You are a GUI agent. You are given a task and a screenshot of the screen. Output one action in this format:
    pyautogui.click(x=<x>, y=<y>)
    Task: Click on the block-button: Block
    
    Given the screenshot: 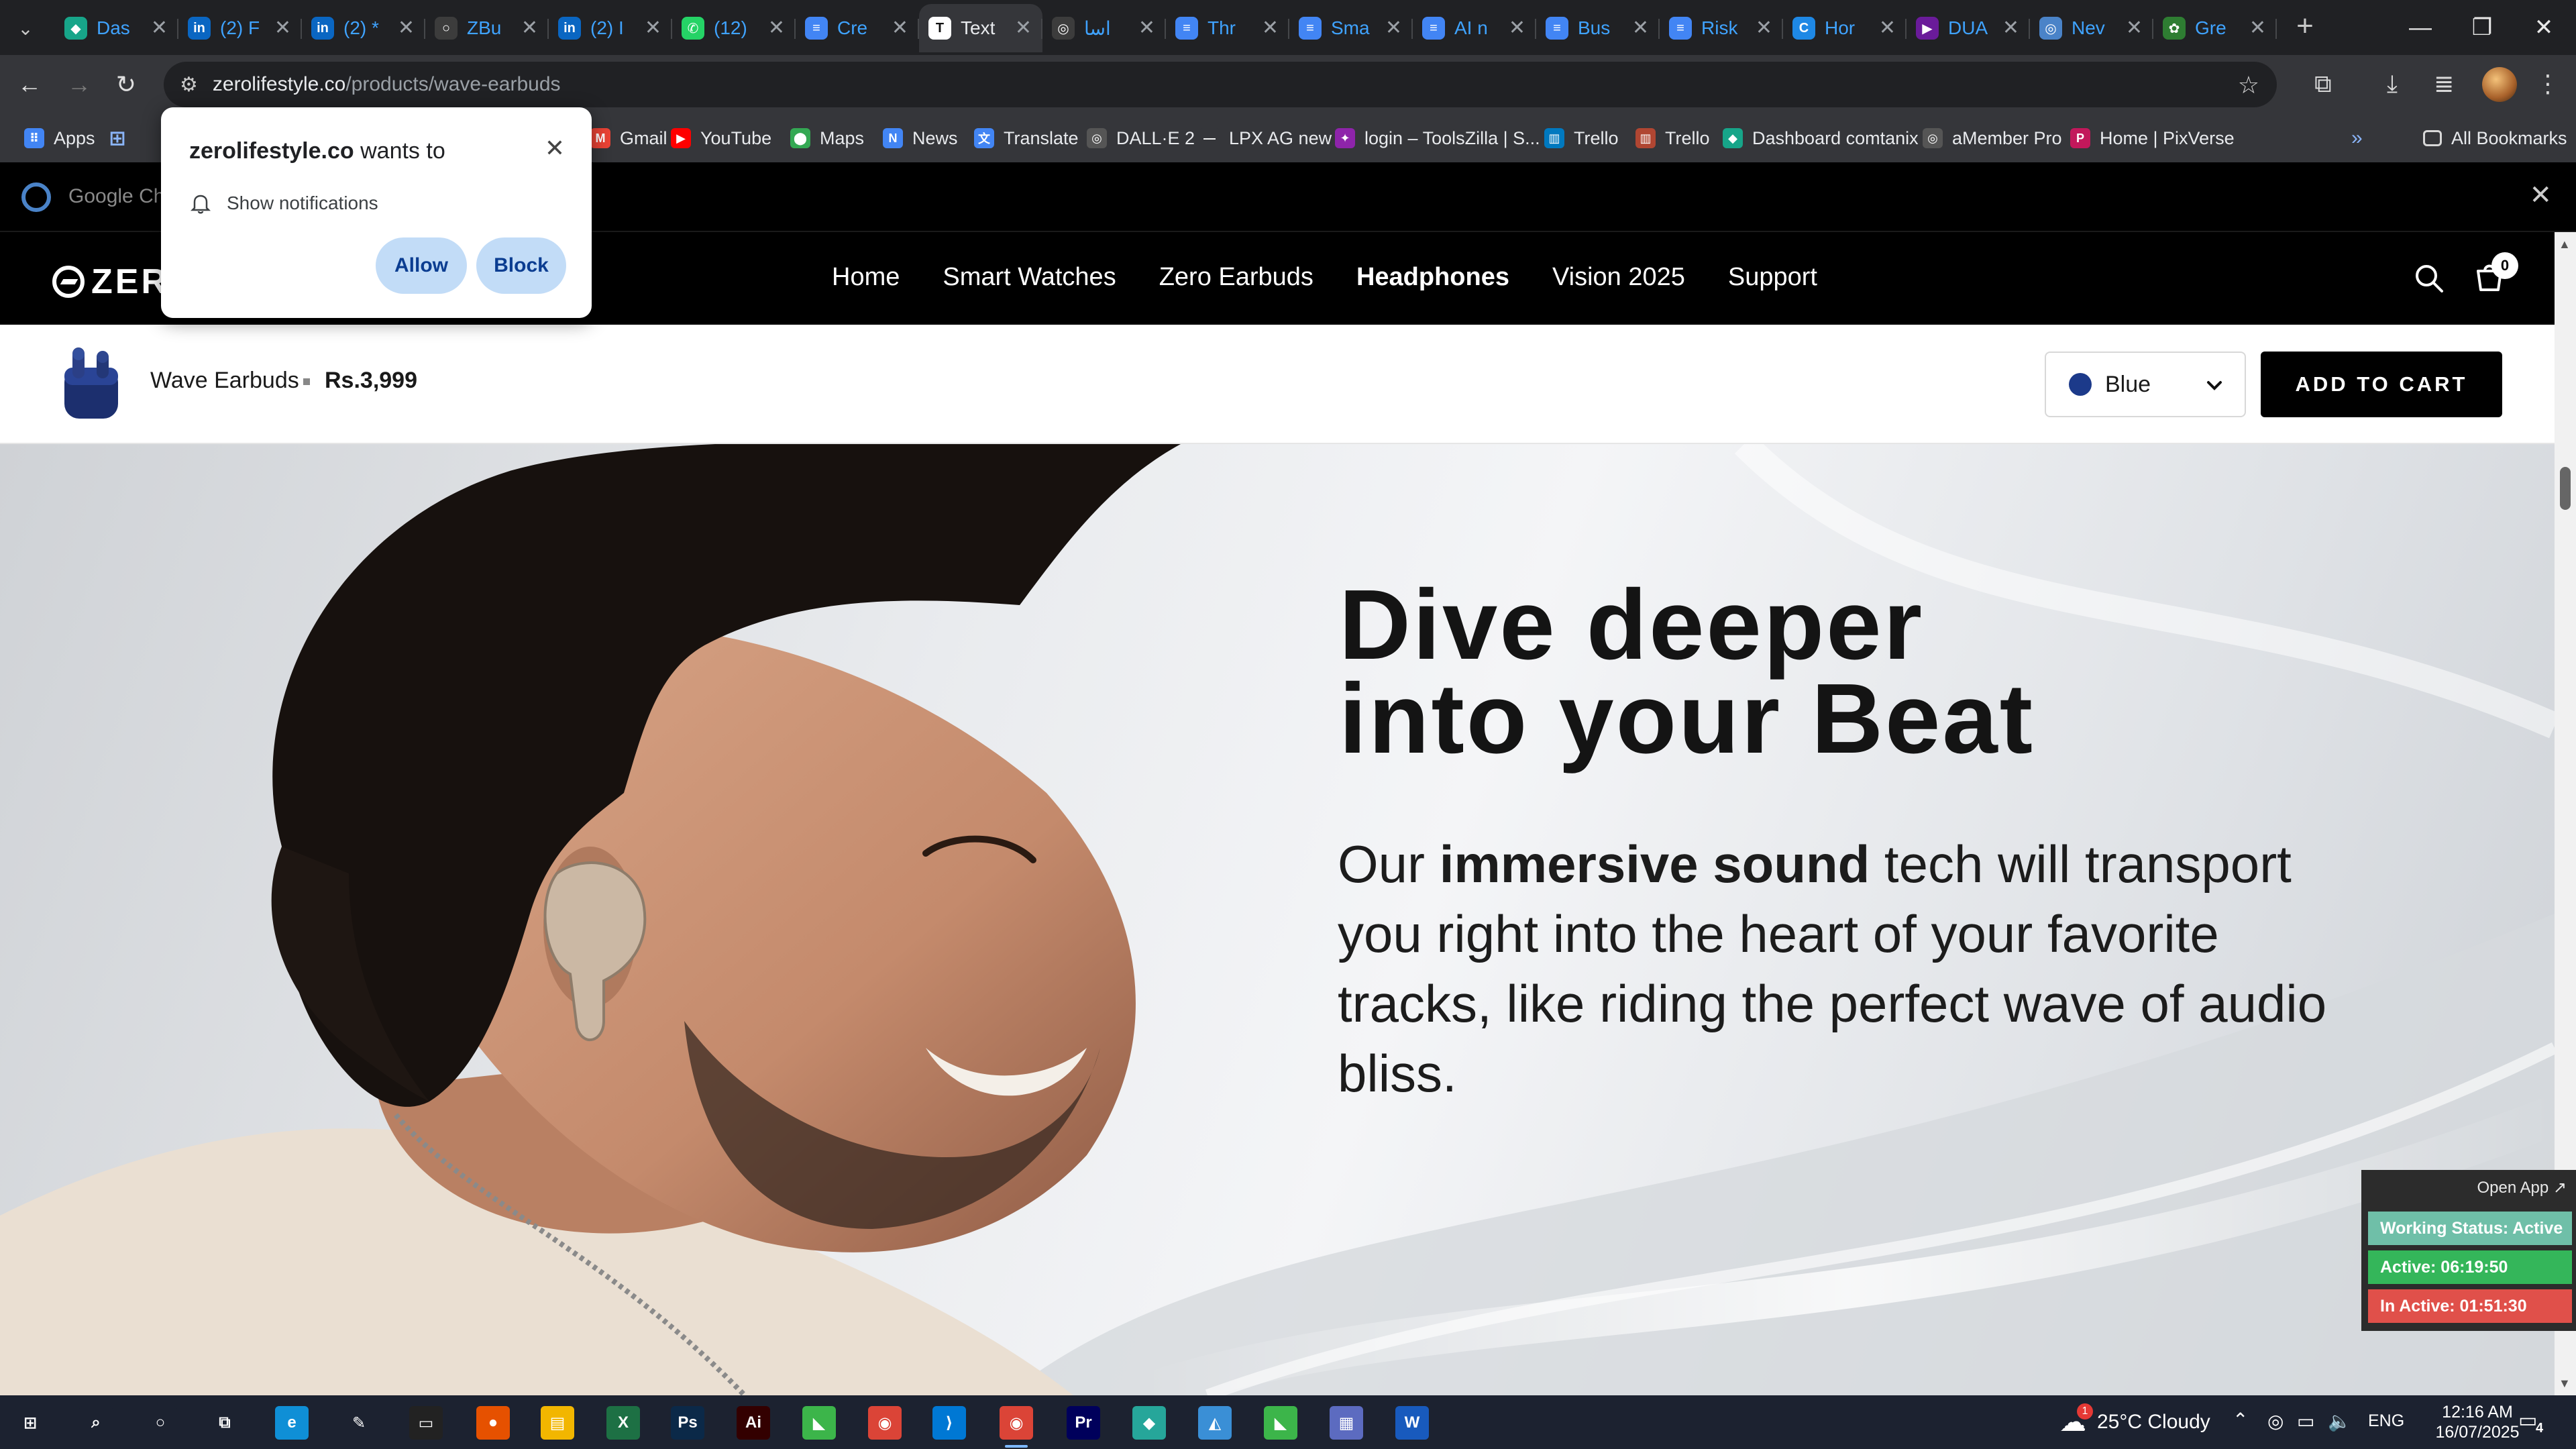 What is the action you would take?
    pyautogui.click(x=521, y=265)
    